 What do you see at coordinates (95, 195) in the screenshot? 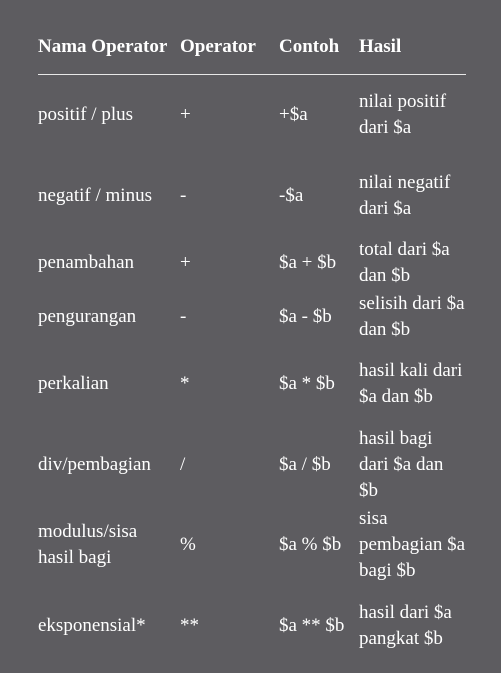
I see `operator-name: negatif / minus` at bounding box center [95, 195].